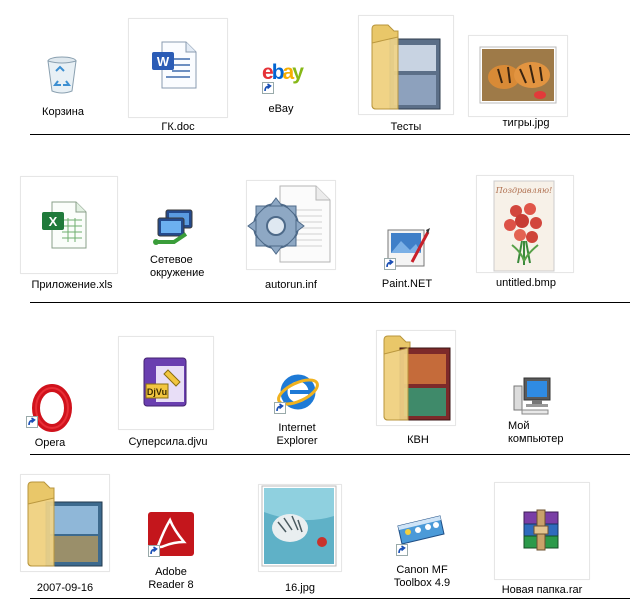  Describe the element at coordinates (542, 534) in the screenshot. I see `winrar-archive-icon` at that location.